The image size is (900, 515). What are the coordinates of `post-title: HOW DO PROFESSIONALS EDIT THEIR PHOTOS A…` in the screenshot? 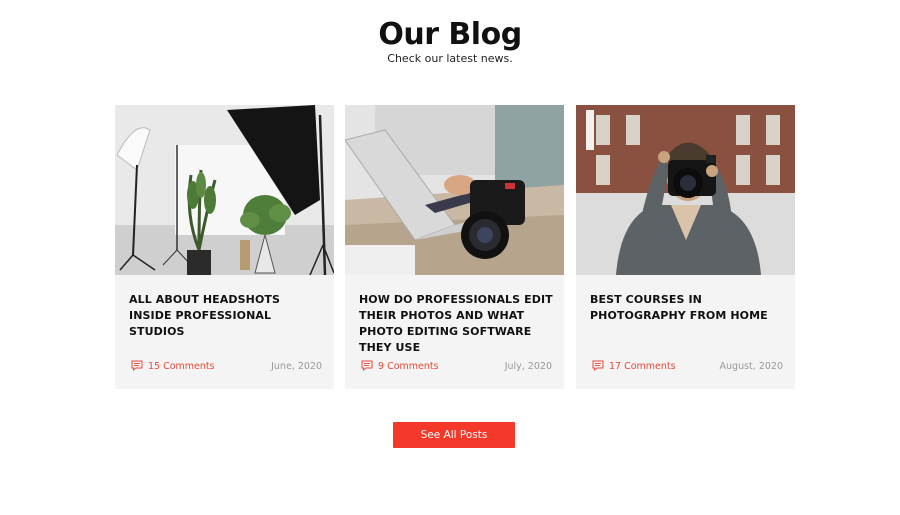 It's located at (456, 324).